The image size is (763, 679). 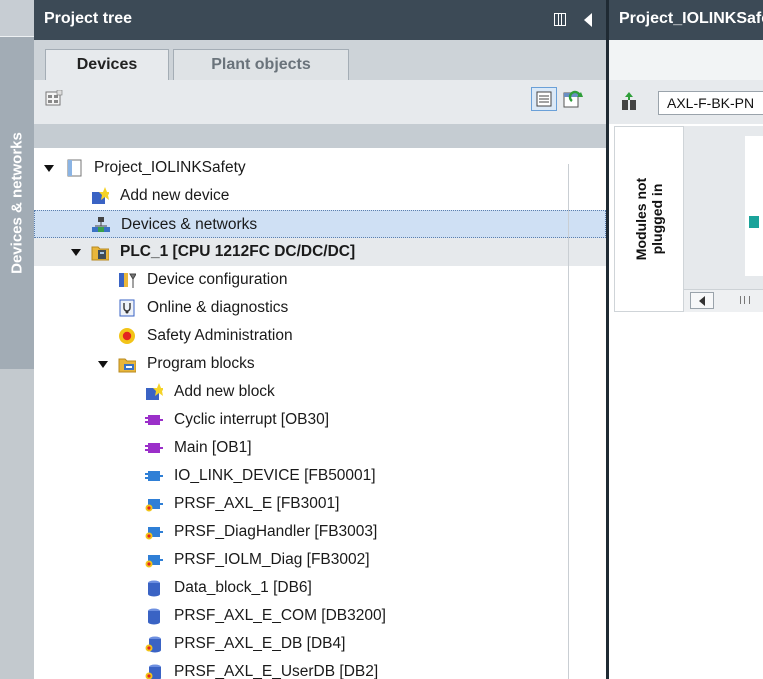 What do you see at coordinates (272, 559) in the screenshot?
I see `tree-item-label: PRSF_IOLM_Diag [FB3002]` at bounding box center [272, 559].